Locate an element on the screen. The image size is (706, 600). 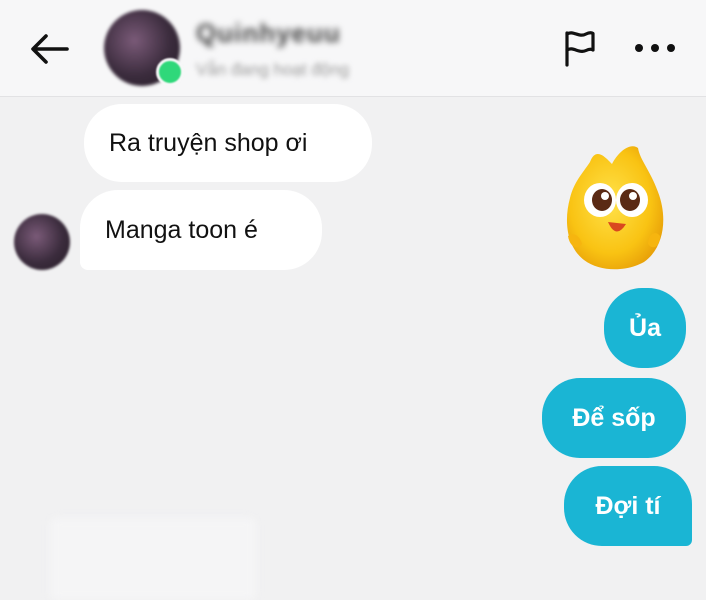
contact-name: Quinhyeuu is located at coordinates (268, 33).